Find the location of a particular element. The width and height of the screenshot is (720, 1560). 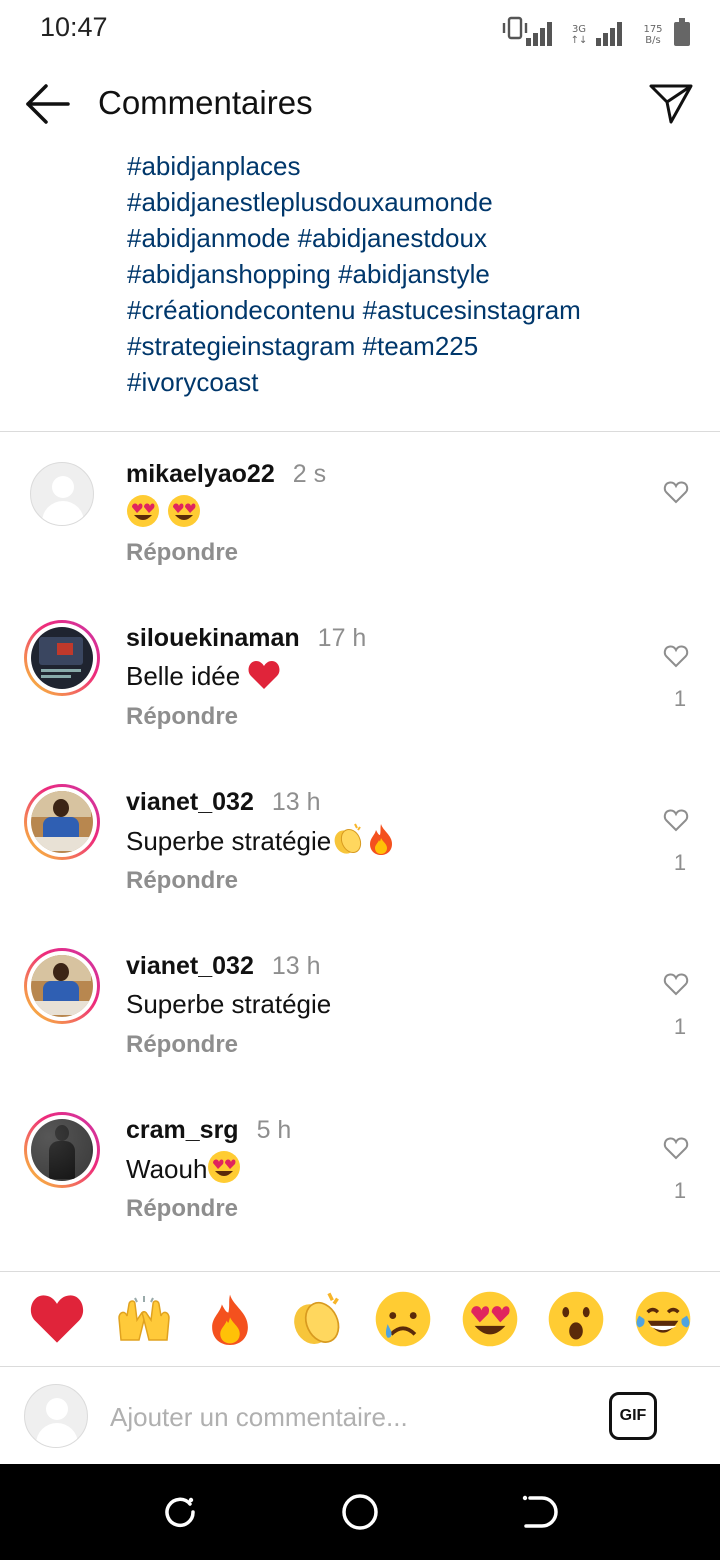

comment-text is located at coordinates (163, 512).